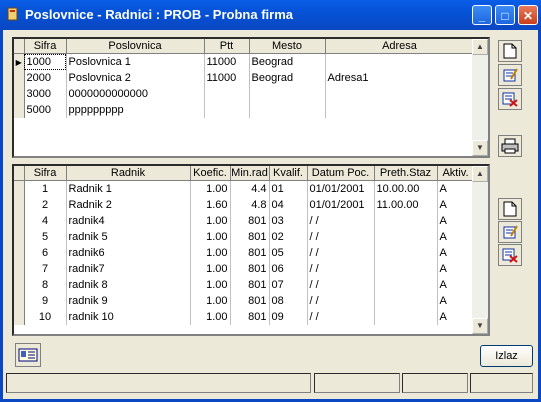  Describe the element at coordinates (406, 205) in the screenshot. I see `worker-cell-staz: 11.00.00` at that location.